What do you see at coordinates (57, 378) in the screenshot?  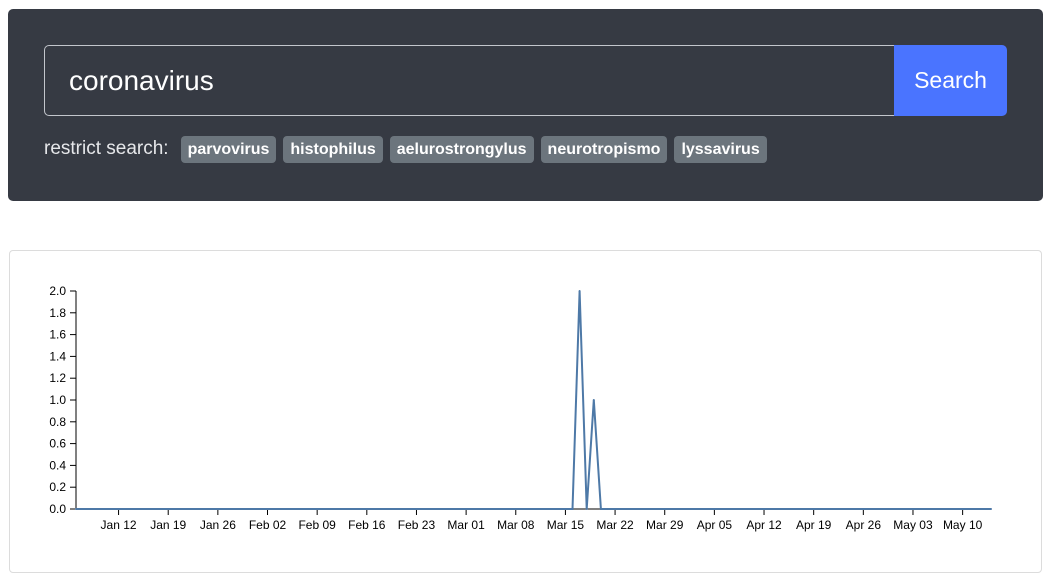 I see `y-tick-label: 1.2` at bounding box center [57, 378].